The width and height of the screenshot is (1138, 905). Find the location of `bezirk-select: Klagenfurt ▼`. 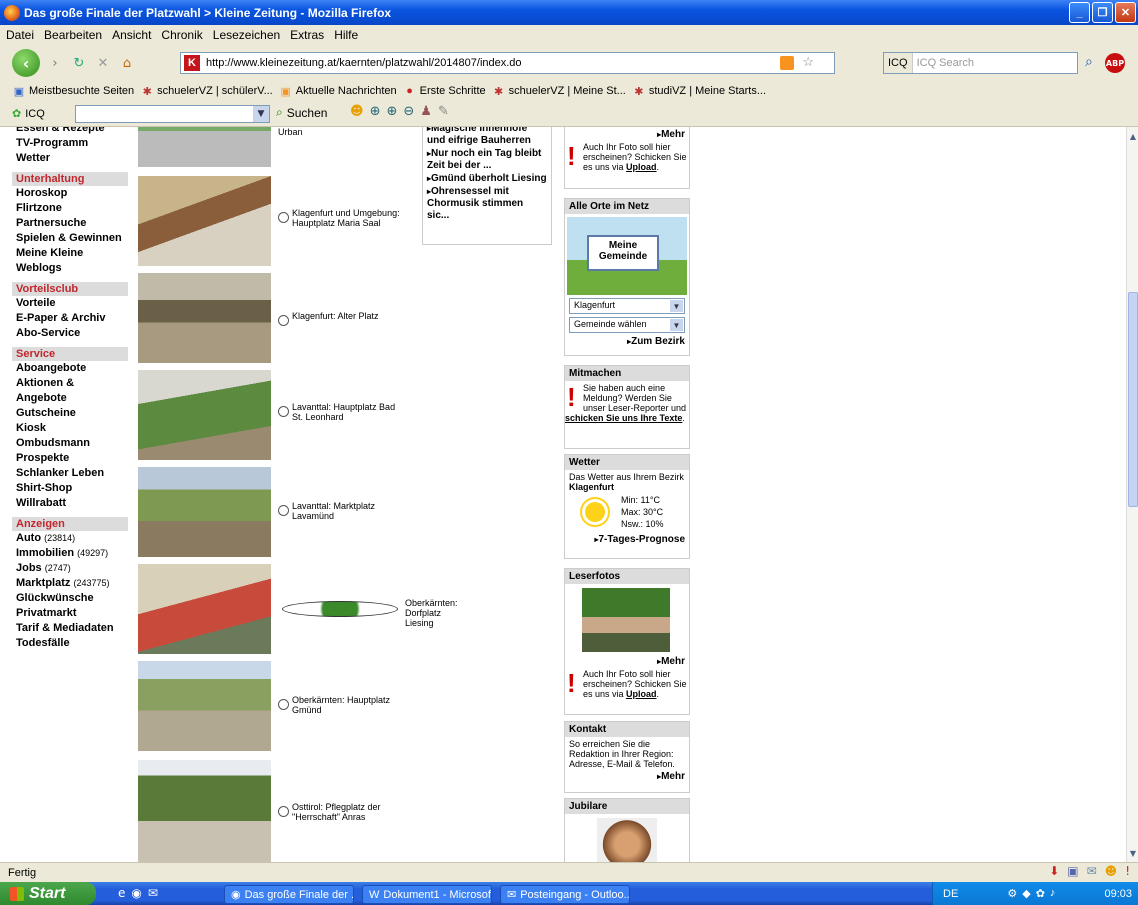

bezirk-select: Klagenfurt ▼ is located at coordinates (627, 306).